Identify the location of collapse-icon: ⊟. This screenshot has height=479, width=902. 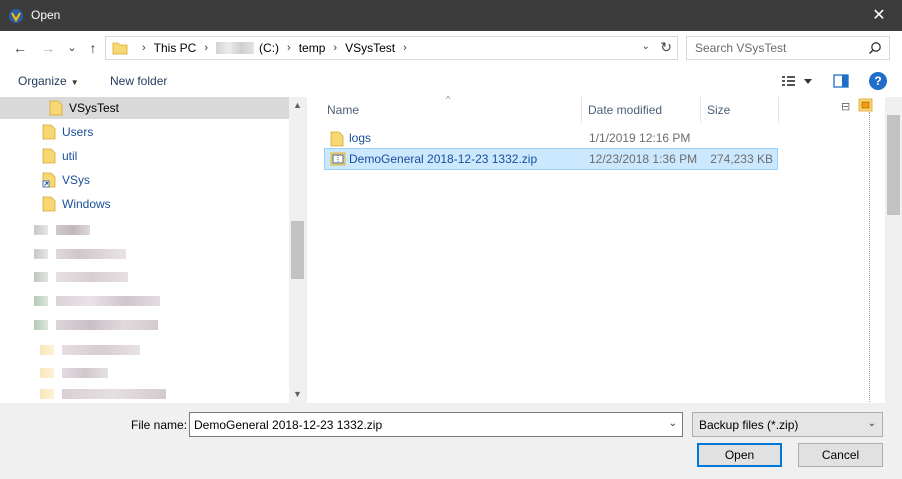
(845, 106).